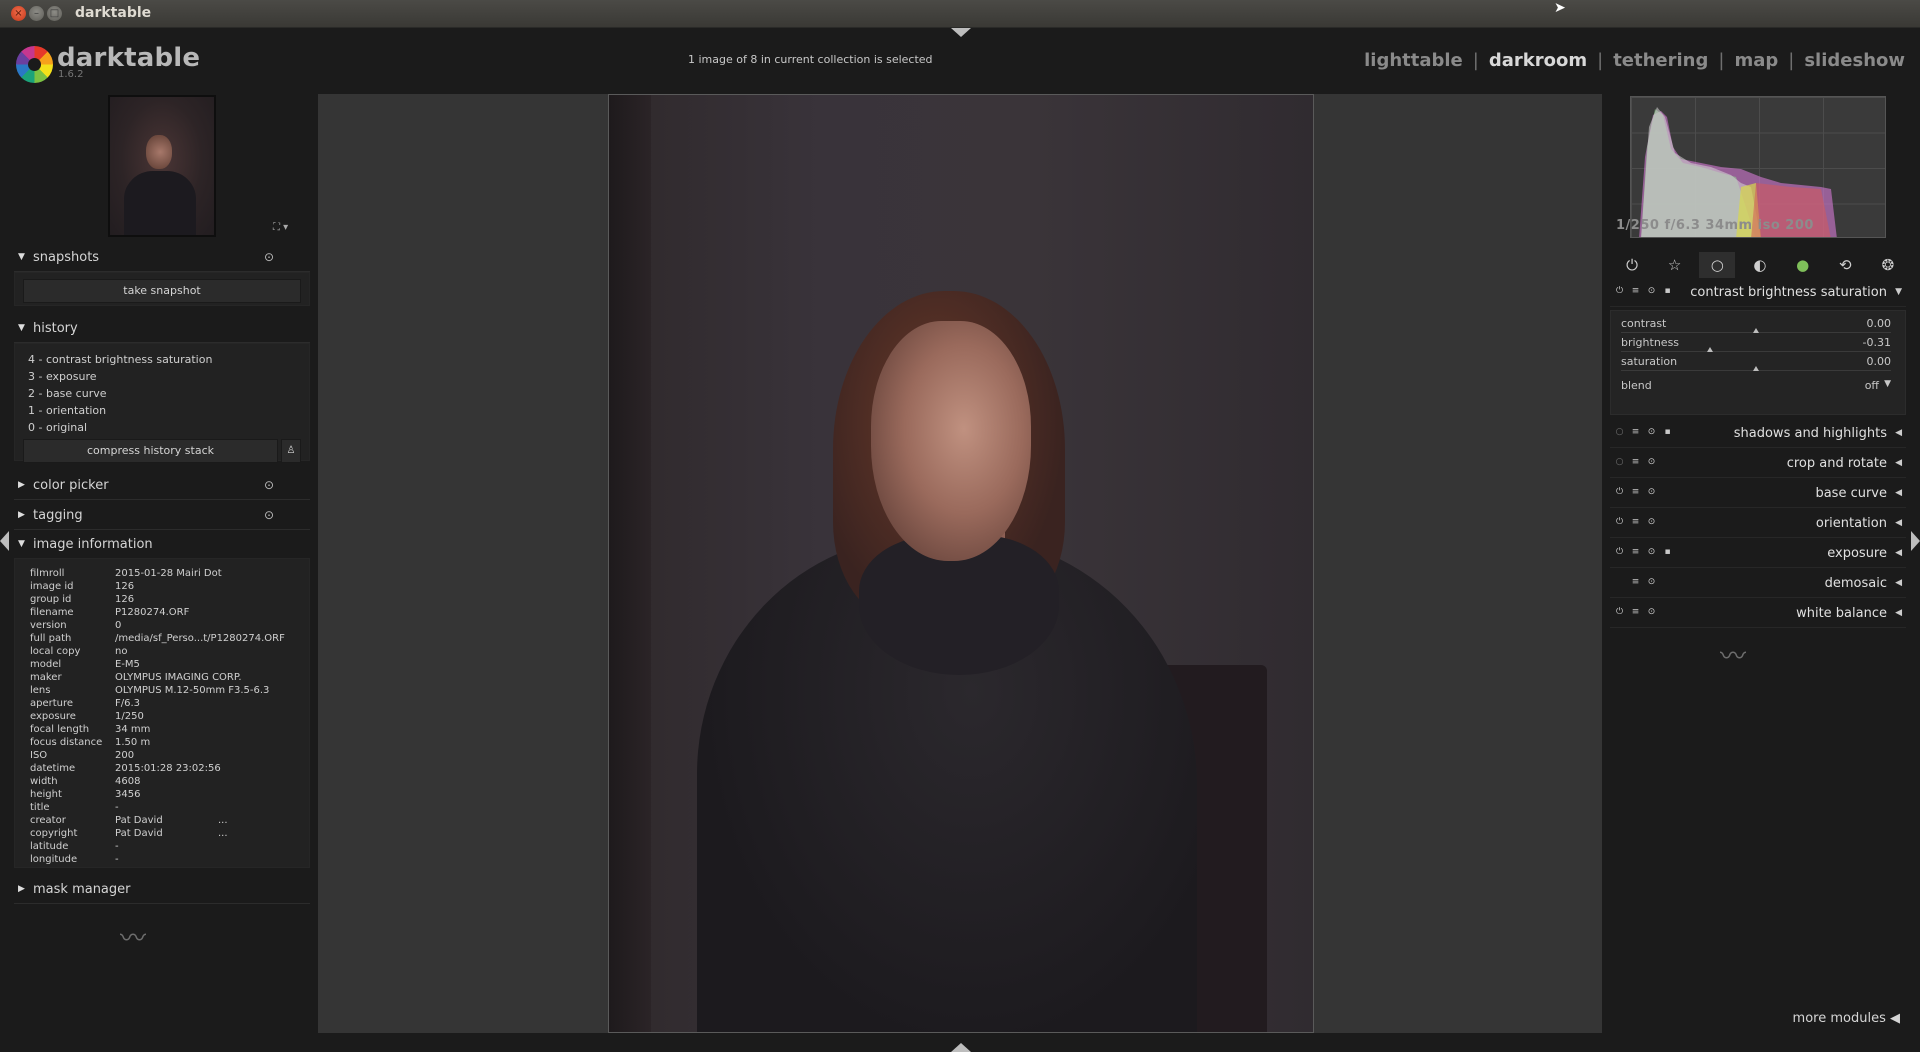 This screenshot has height=1052, width=1920. Describe the element at coordinates (1758, 554) in the screenshot. I see `module-header-exposure: ⏻ ≡ ⊙ ▪ exposure ◀` at that location.